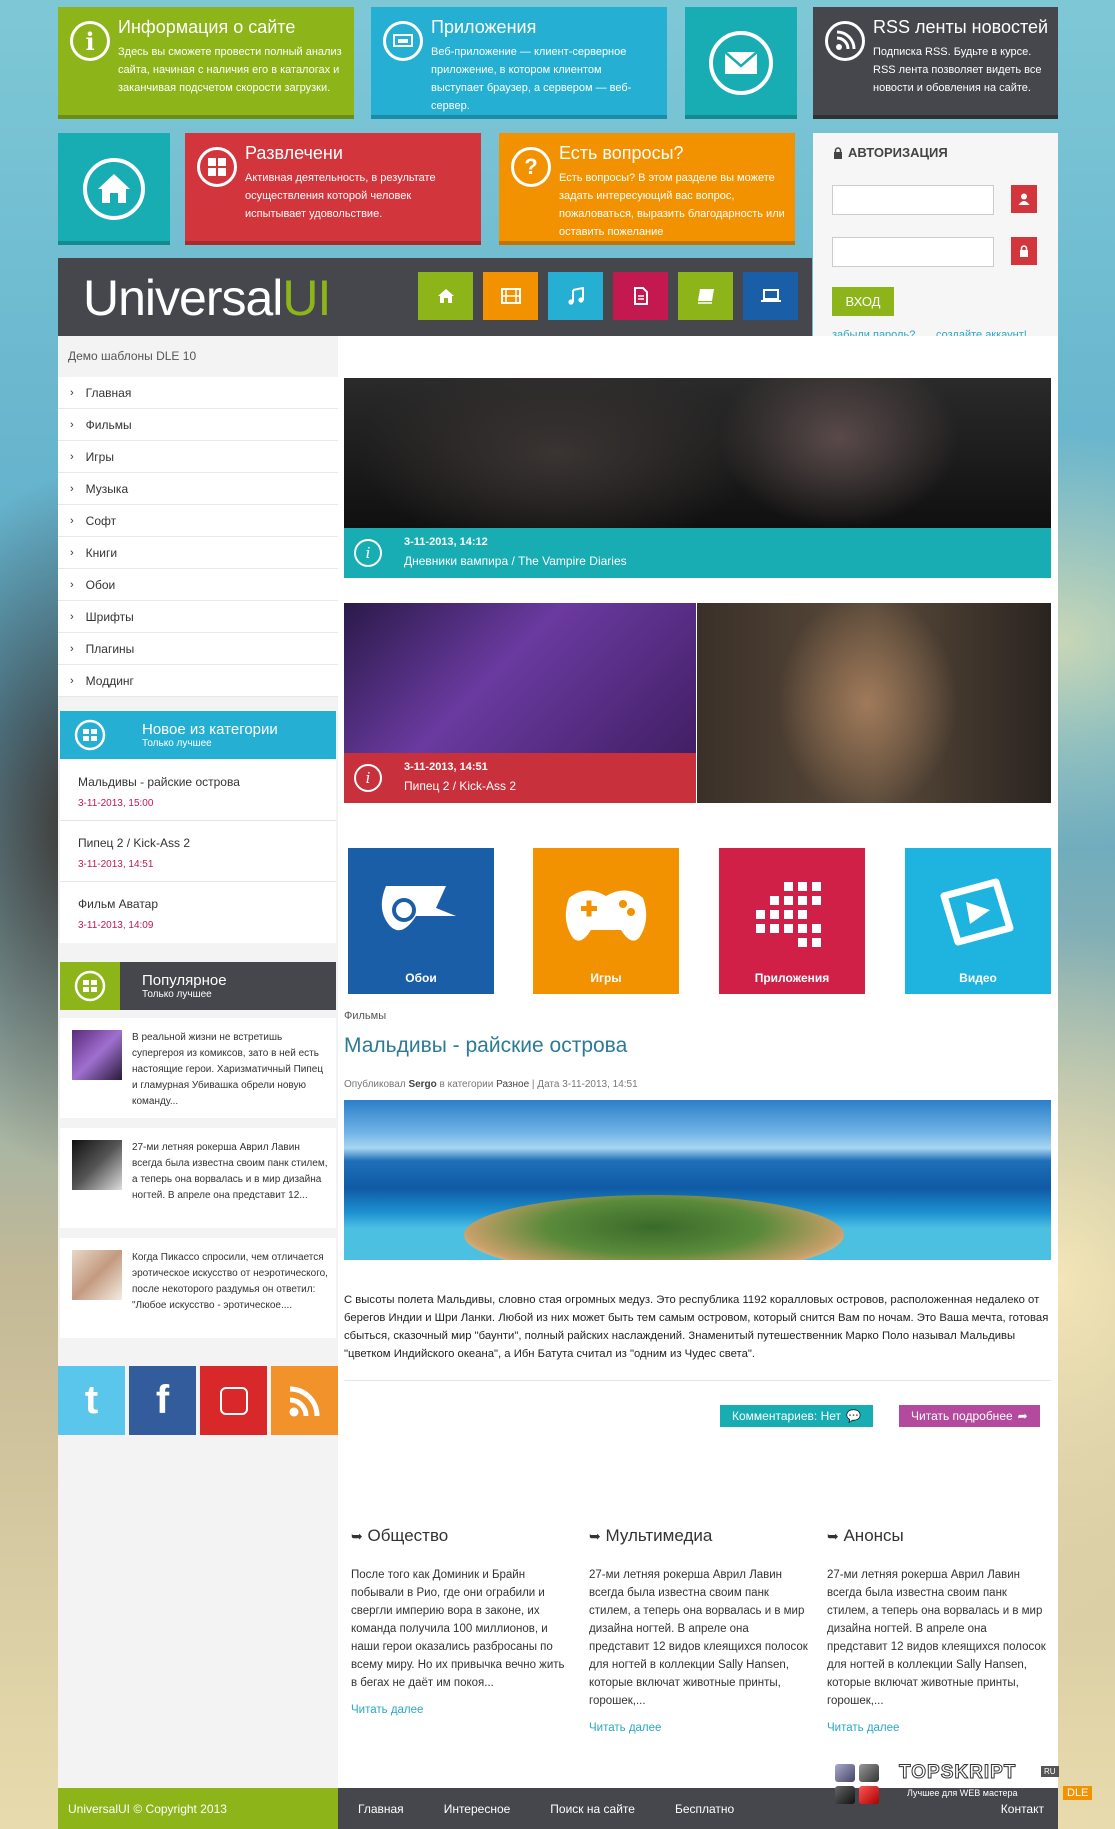 This screenshot has width=1115, height=1829. Describe the element at coordinates (445, 296) in the screenshot. I see `home-nav-button` at that location.